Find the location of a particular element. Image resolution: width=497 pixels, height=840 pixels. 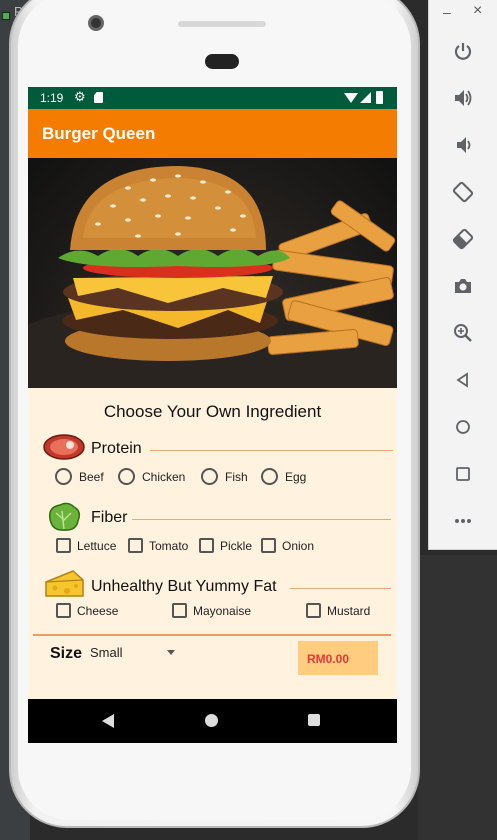

sd-card-icon is located at coordinates (98, 97).